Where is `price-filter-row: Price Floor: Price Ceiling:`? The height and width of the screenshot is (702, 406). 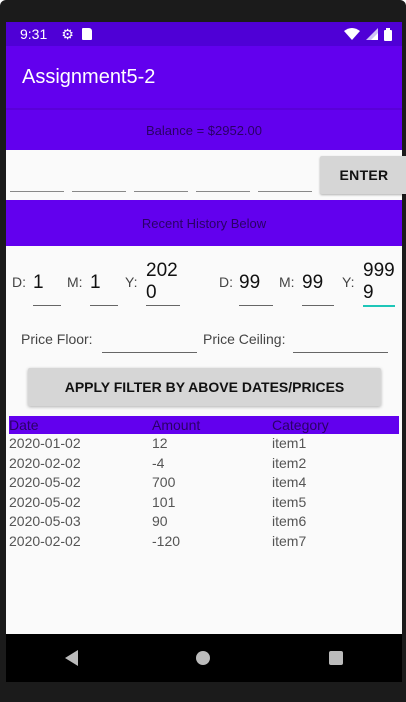
price-filter-row: Price Floor: Price Ceiling: is located at coordinates (204, 338).